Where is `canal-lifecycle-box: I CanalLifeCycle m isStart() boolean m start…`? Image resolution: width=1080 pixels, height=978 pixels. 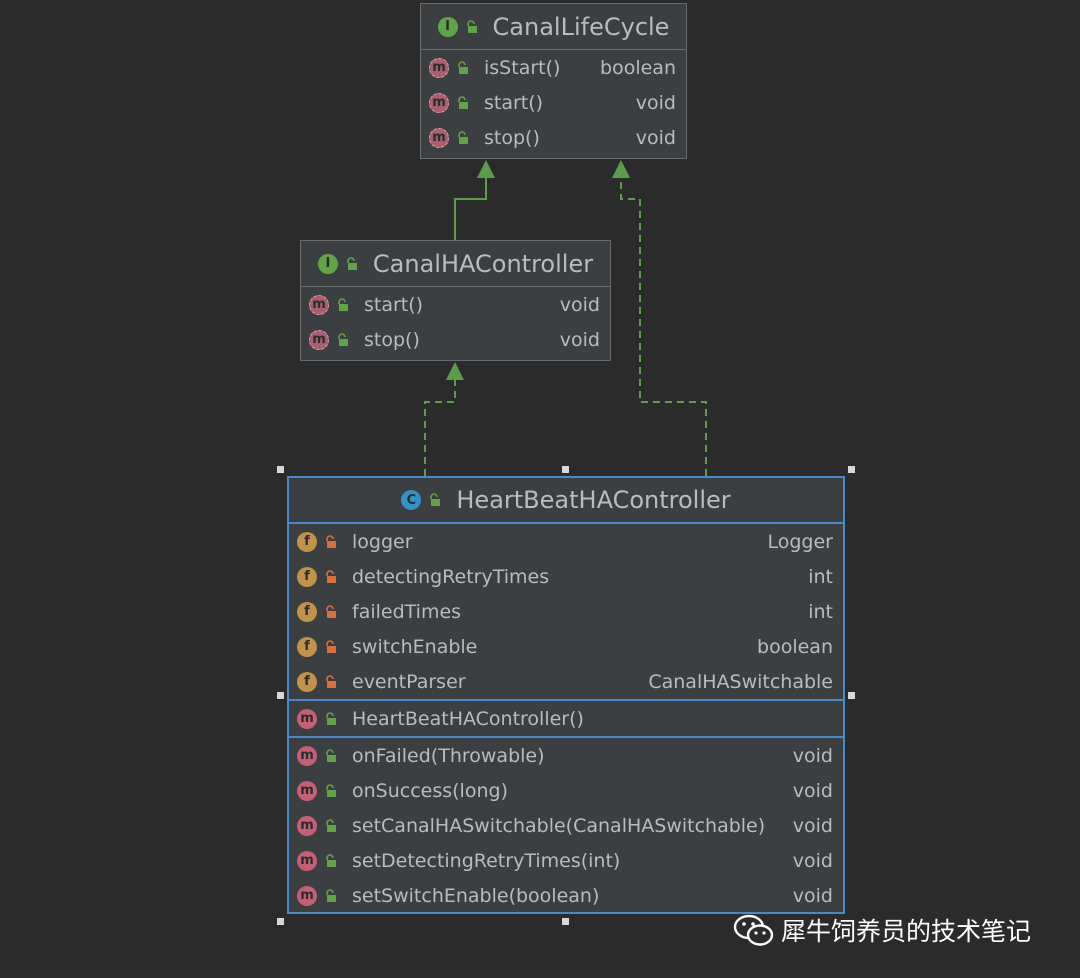
canal-lifecycle-box: I CanalLifeCycle m isStart() boolean m start… is located at coordinates (553, 81).